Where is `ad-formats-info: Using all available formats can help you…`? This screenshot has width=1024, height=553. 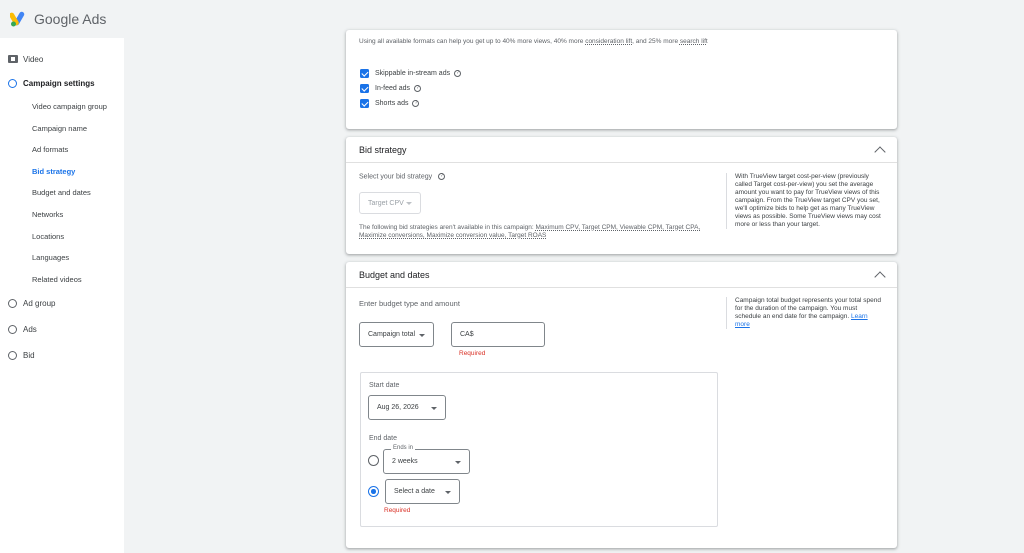 ad-formats-info: Using all available formats can help you… is located at coordinates (539, 42).